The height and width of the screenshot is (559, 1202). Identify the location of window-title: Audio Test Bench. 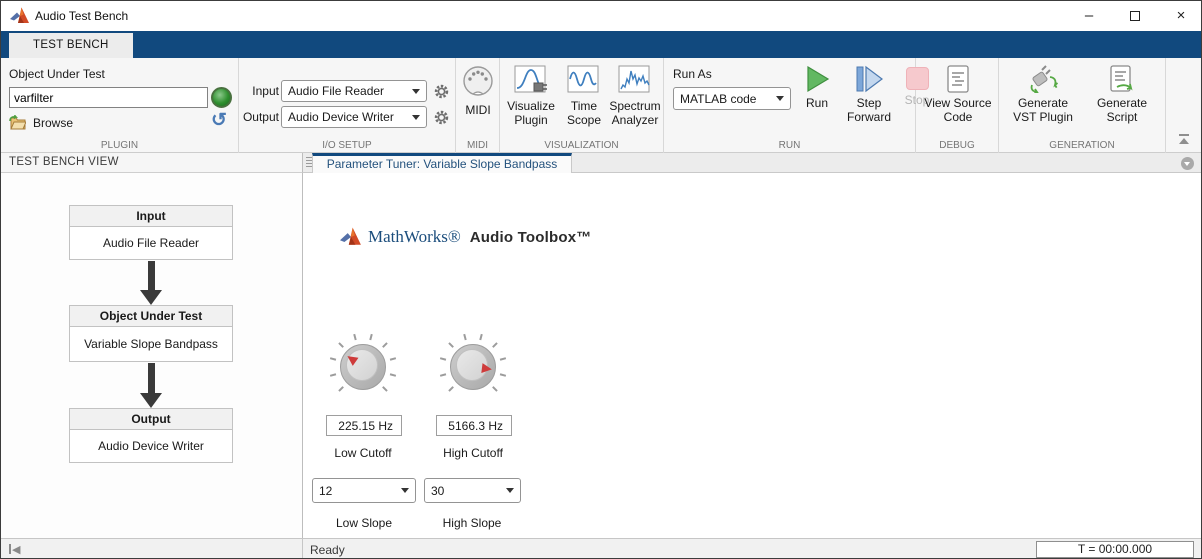
(82, 16).